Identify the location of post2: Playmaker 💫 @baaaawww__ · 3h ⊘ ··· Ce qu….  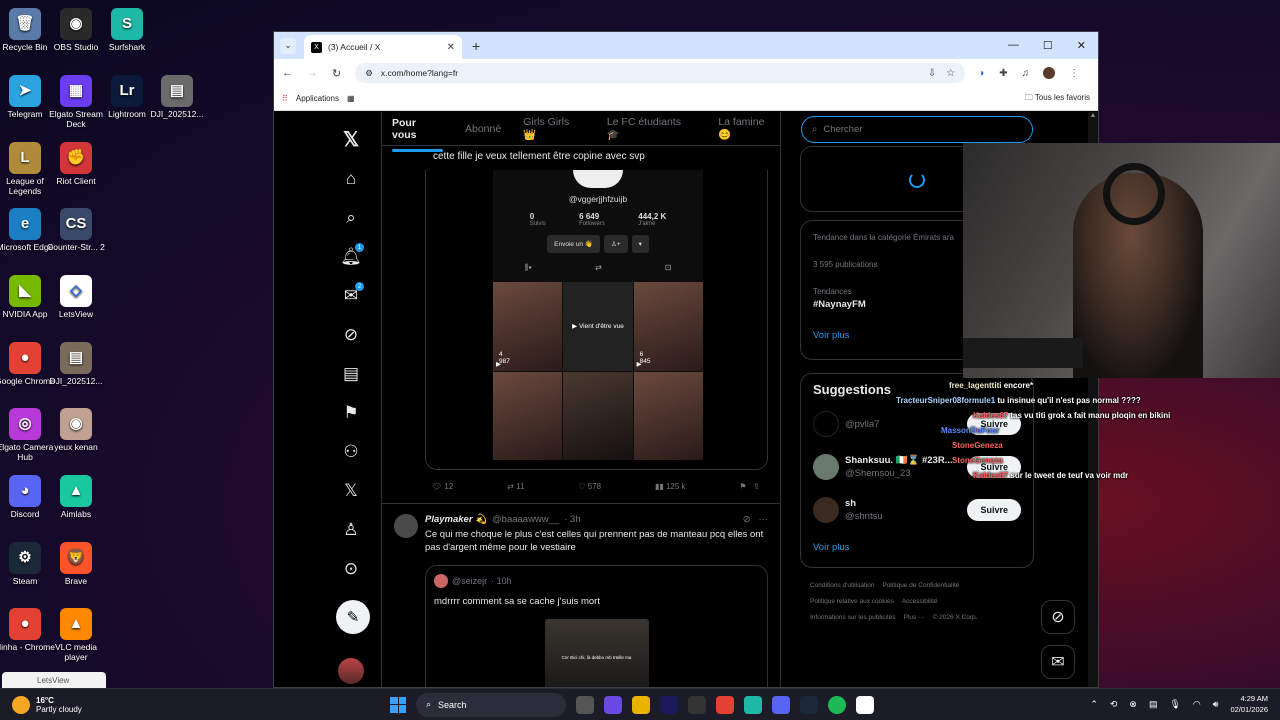
(581, 595).